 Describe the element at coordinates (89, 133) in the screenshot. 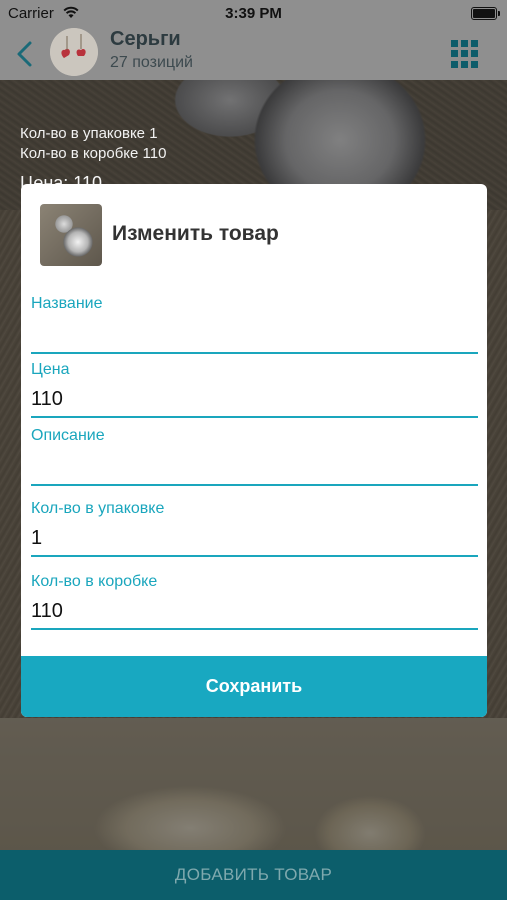

I see `pack-quantity-text: Кол-во в упаковке 1` at that location.